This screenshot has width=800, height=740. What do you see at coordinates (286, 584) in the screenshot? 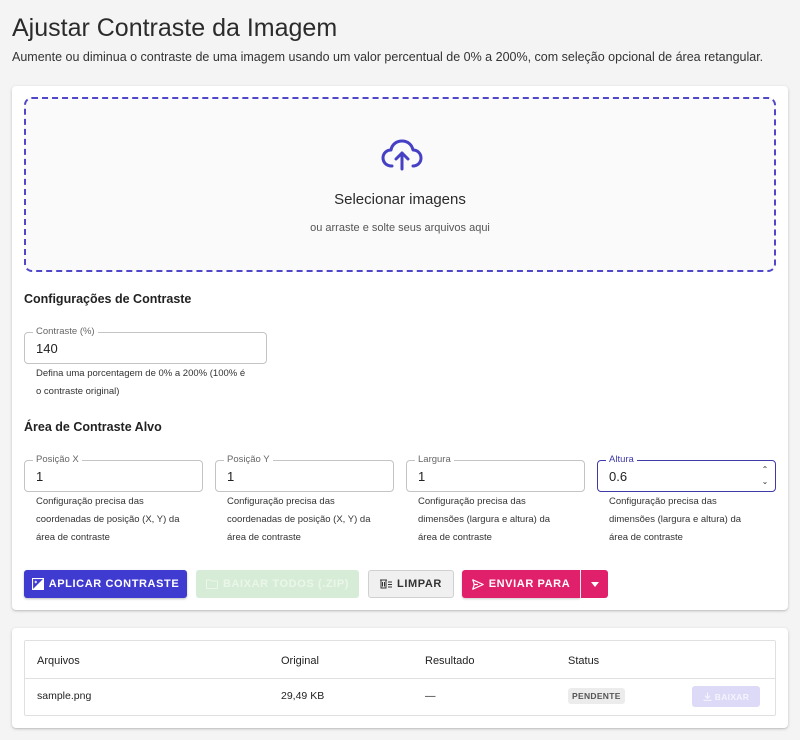
I see `download-all-label: BAIXAR TODOS (.ZIP)` at bounding box center [286, 584].